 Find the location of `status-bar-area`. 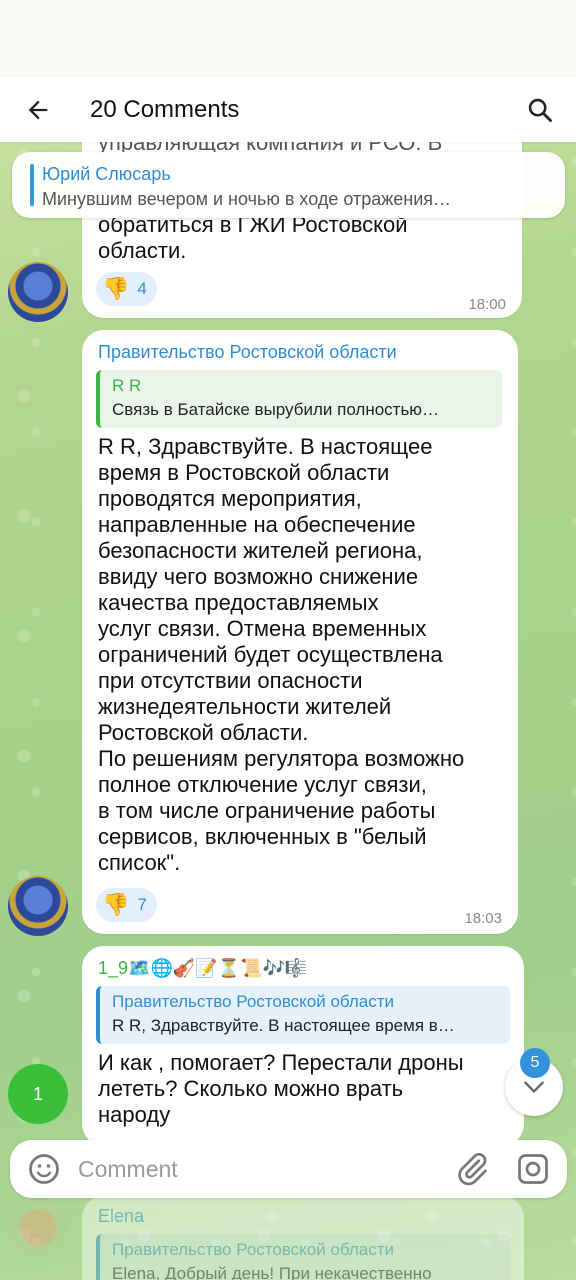

status-bar-area is located at coordinates (288, 39).